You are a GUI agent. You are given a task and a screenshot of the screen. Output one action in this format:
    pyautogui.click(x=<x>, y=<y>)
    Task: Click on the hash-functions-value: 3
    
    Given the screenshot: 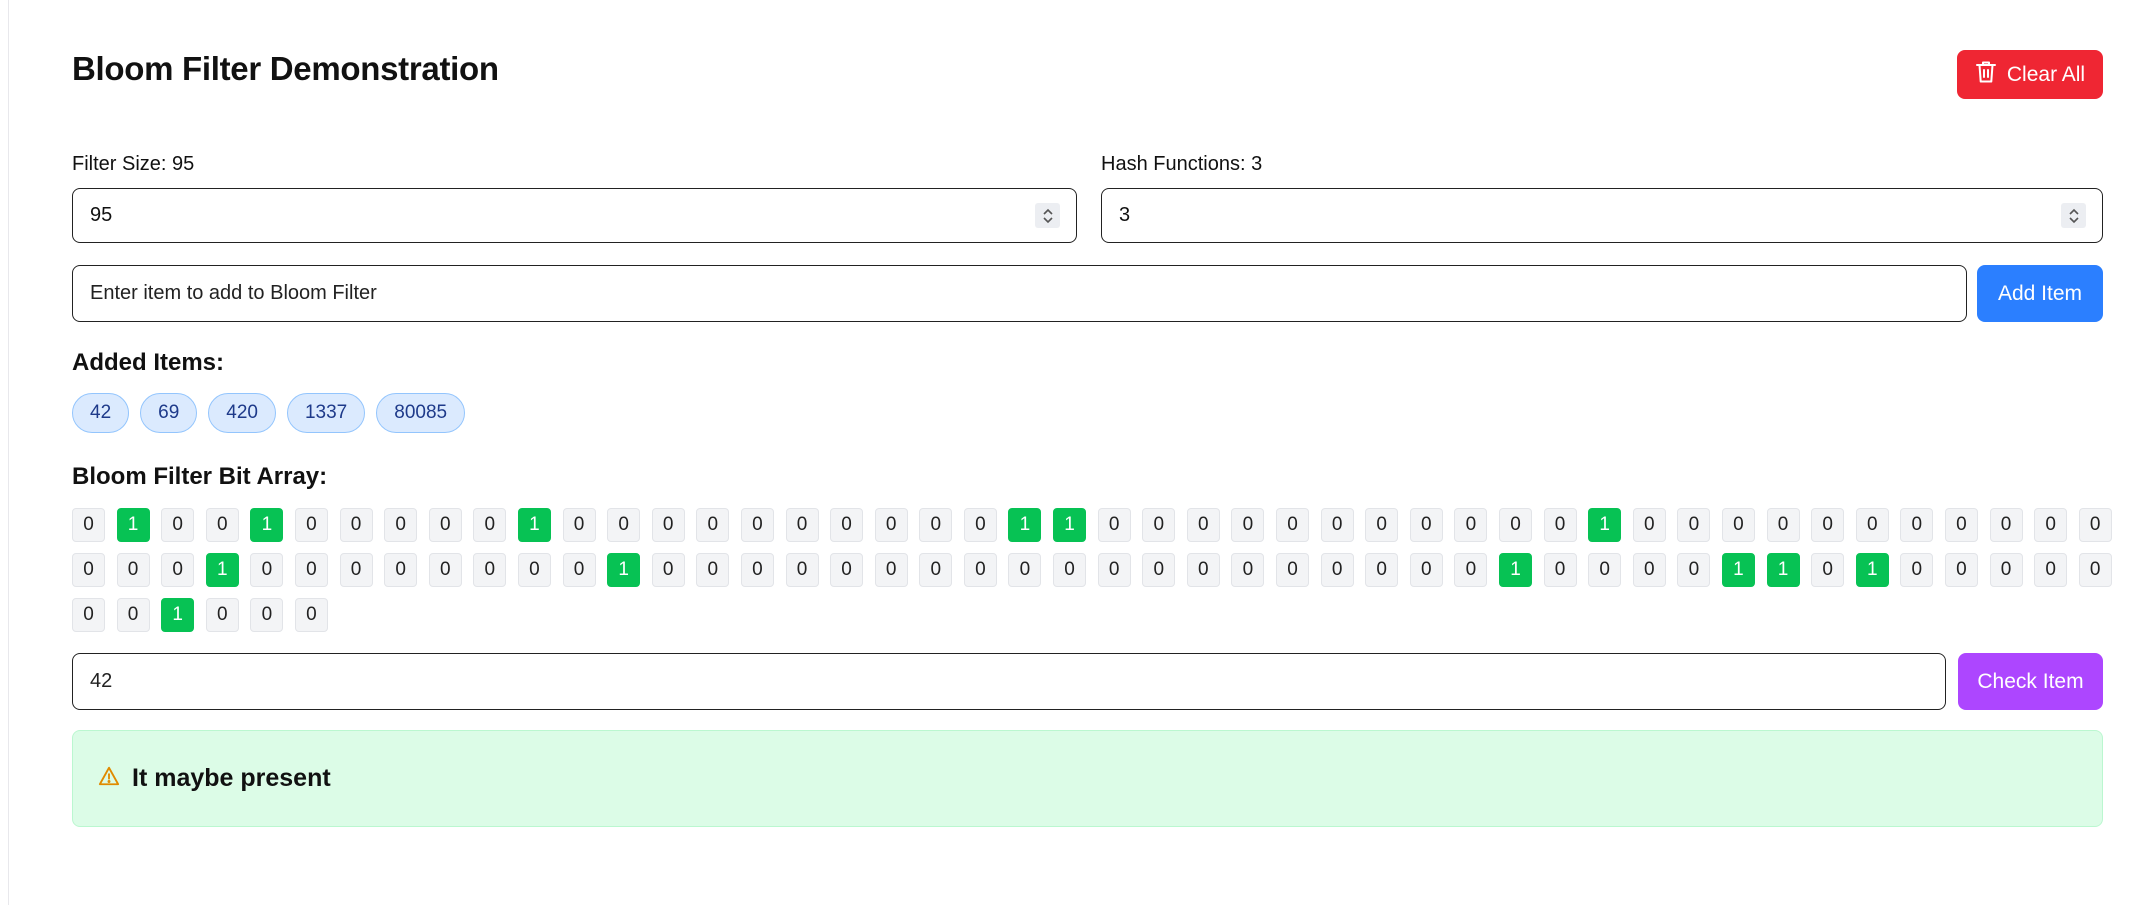 What is the action you would take?
    pyautogui.click(x=1125, y=215)
    